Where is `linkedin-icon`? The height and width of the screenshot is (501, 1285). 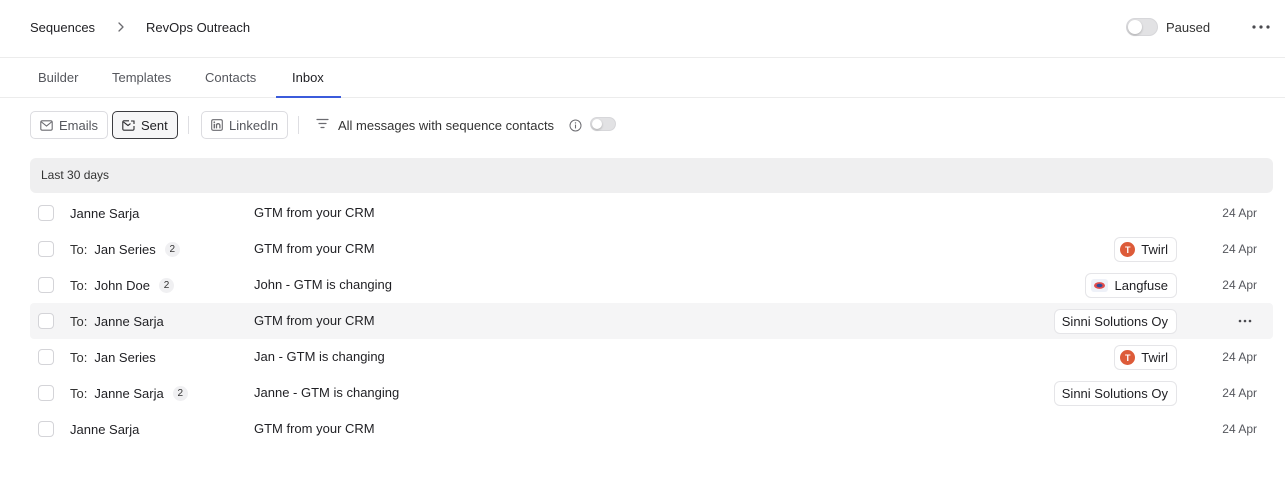
linkedin-icon is located at coordinates (217, 125).